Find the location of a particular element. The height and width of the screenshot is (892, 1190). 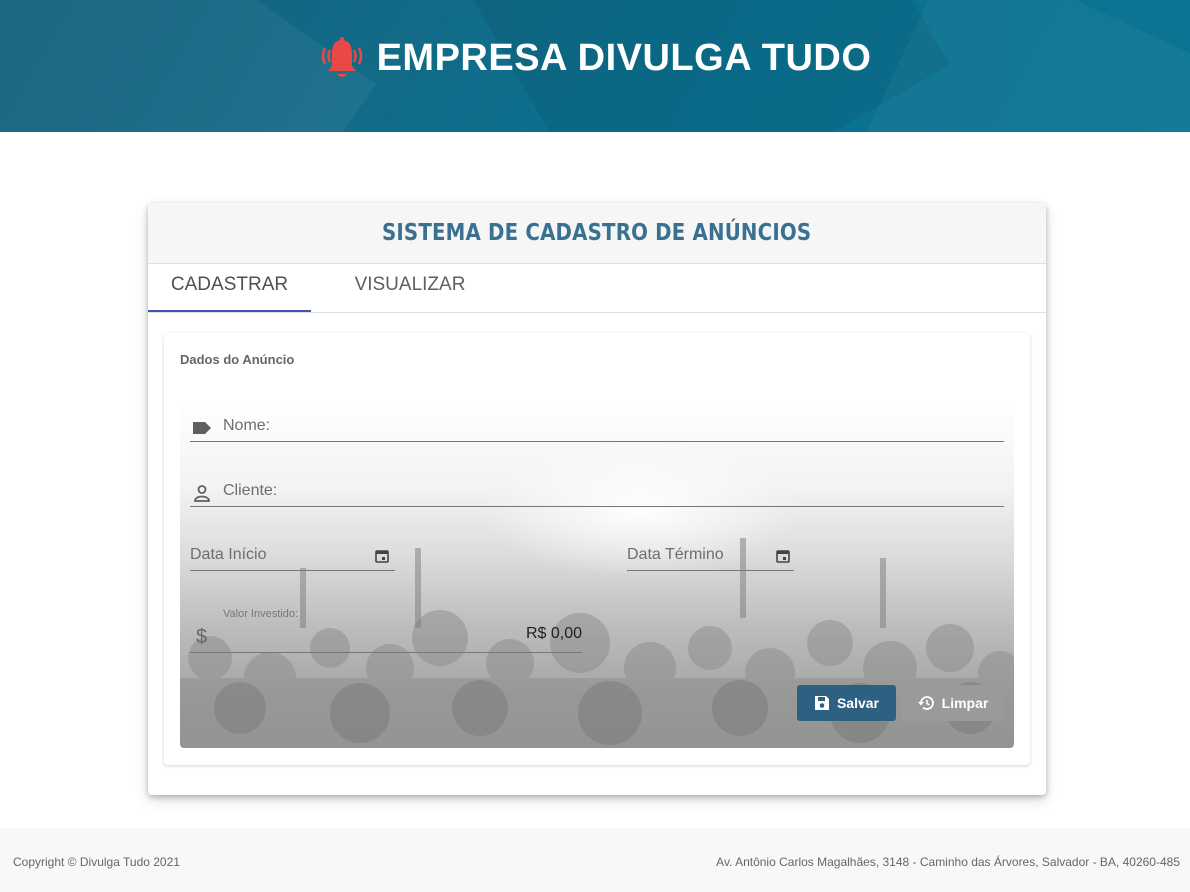

nome-label: Nome: is located at coordinates (247, 425).